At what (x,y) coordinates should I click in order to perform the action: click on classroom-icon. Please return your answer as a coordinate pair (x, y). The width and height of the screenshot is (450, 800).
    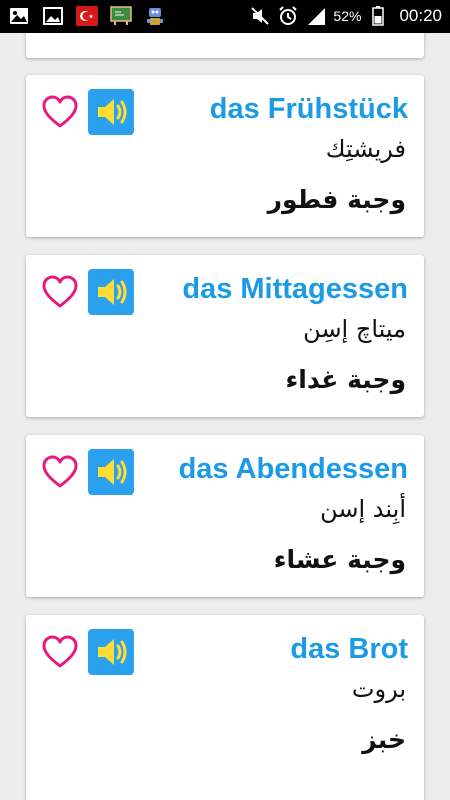
    Looking at the image, I should click on (121, 16).